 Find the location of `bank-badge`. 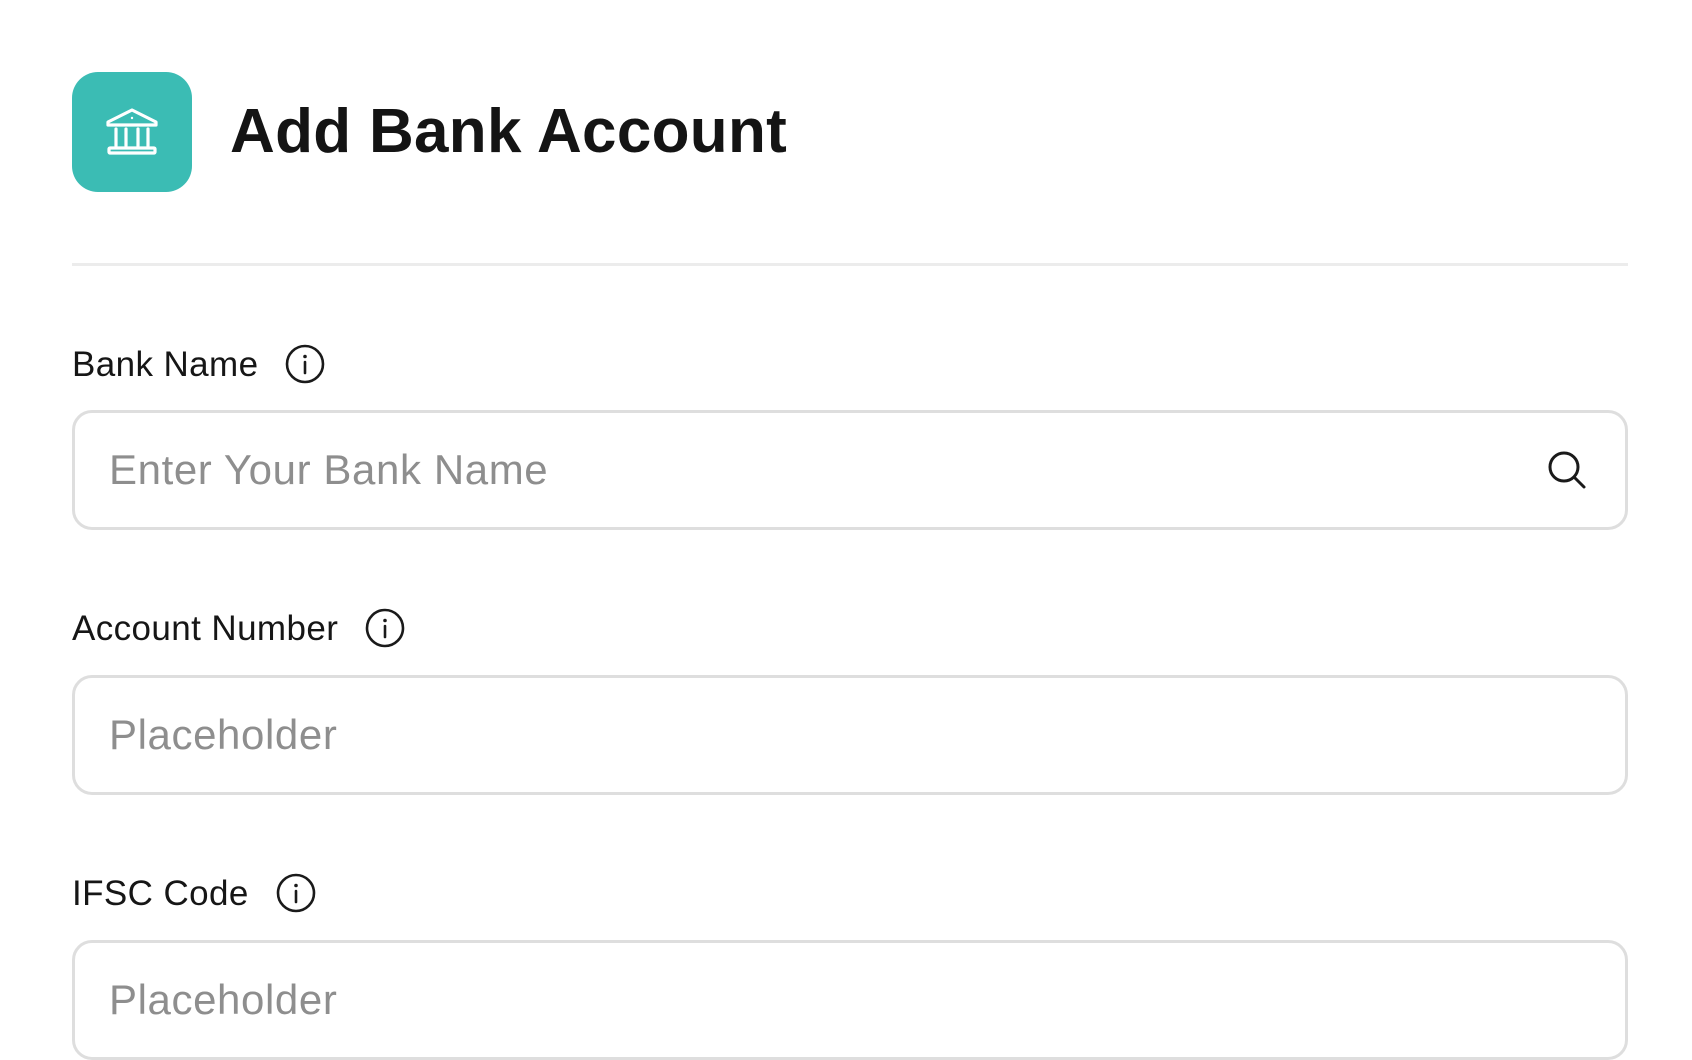

bank-badge is located at coordinates (132, 132).